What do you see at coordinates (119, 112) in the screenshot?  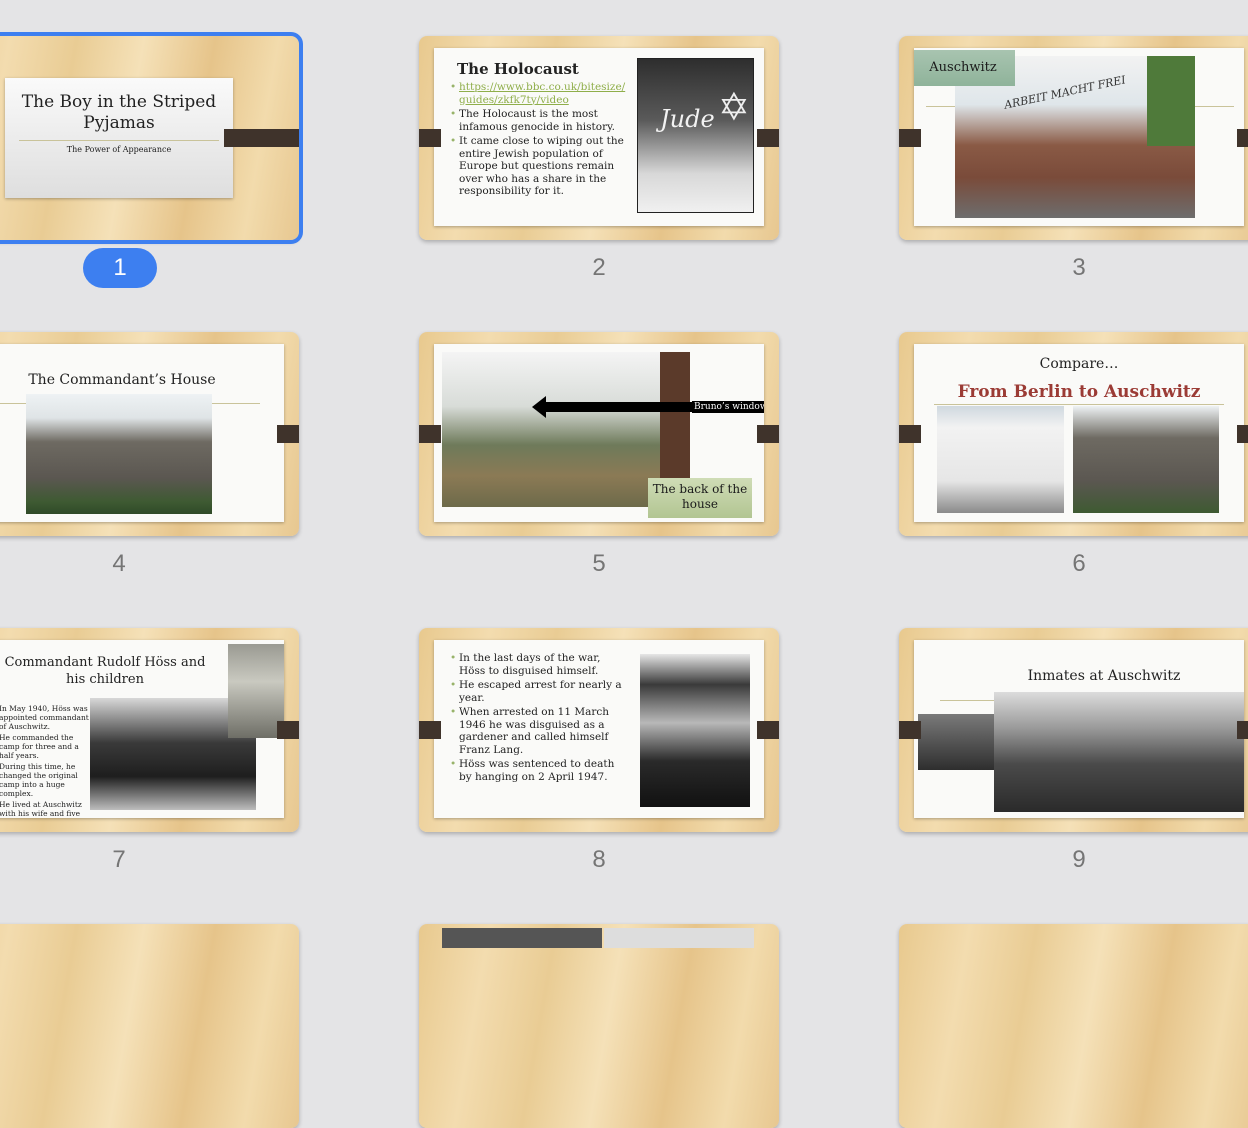 I see `slide-title: The Boy in the Striped Pyjamas` at bounding box center [119, 112].